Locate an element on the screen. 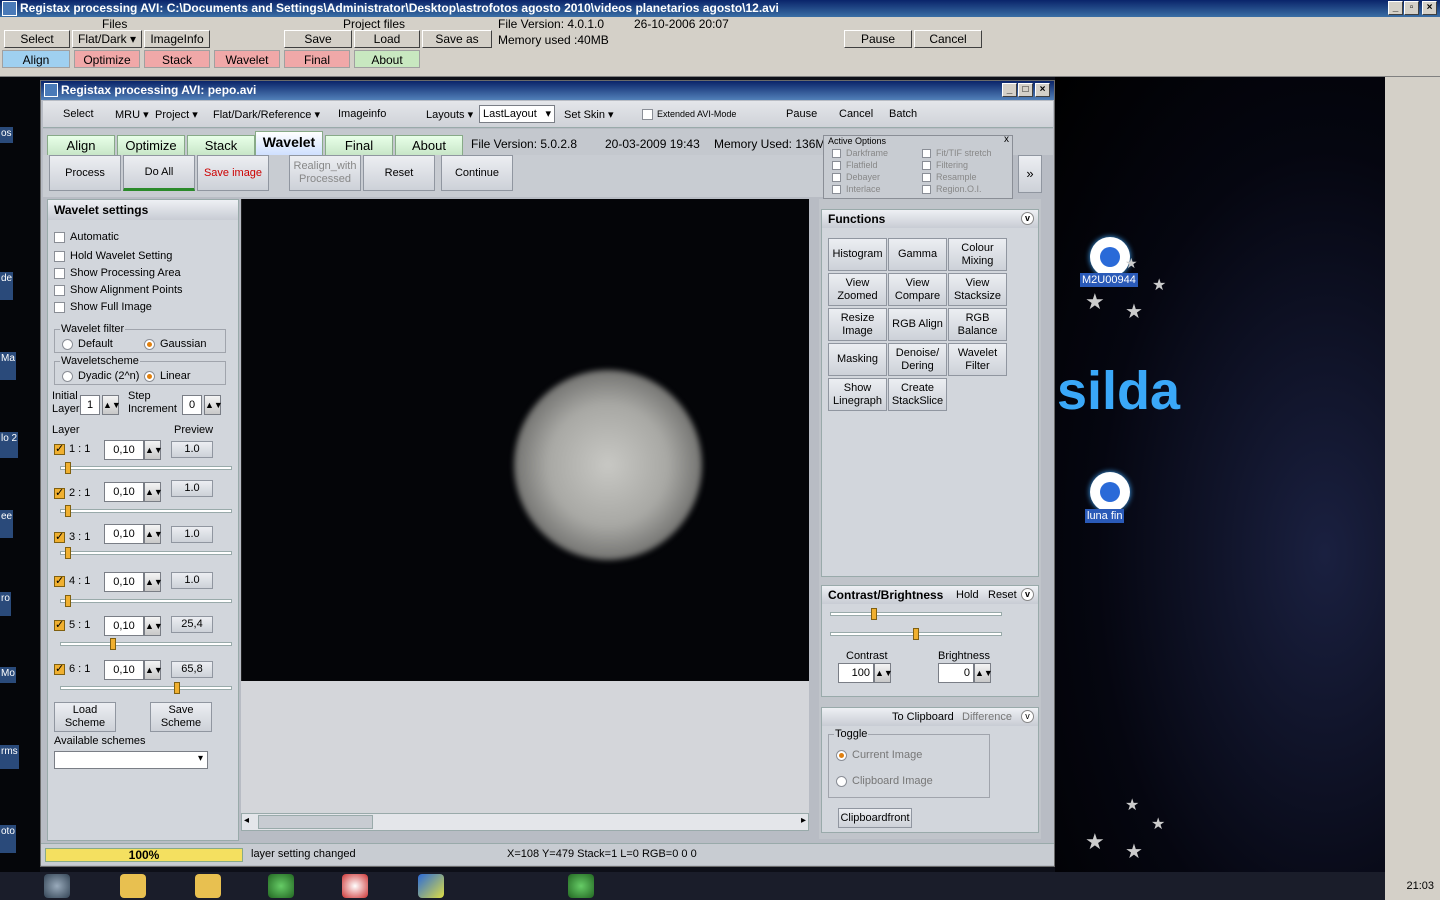 The image size is (1440, 900). view-compare-button: View Compare is located at coordinates (917, 289).